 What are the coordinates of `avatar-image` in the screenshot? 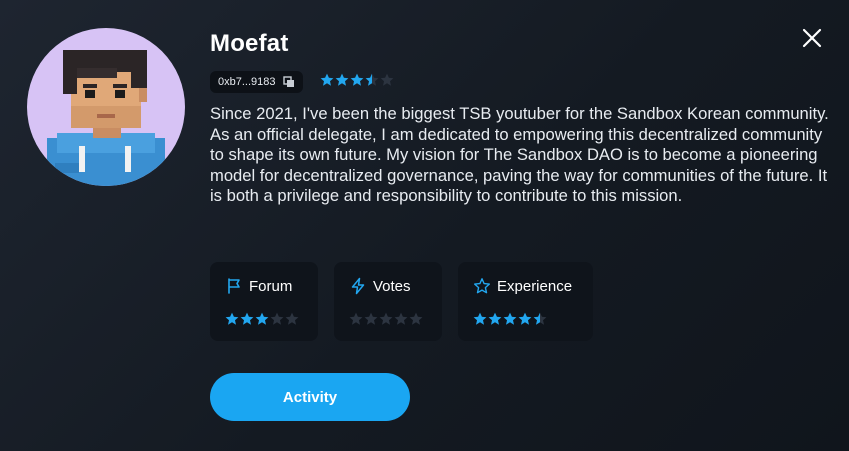 It's located at (106, 118).